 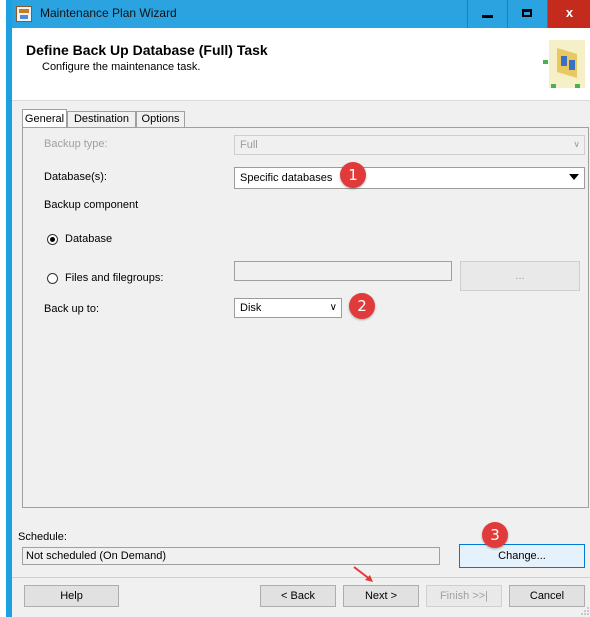 I want to click on next-button: Next >, so click(x=381, y=596).